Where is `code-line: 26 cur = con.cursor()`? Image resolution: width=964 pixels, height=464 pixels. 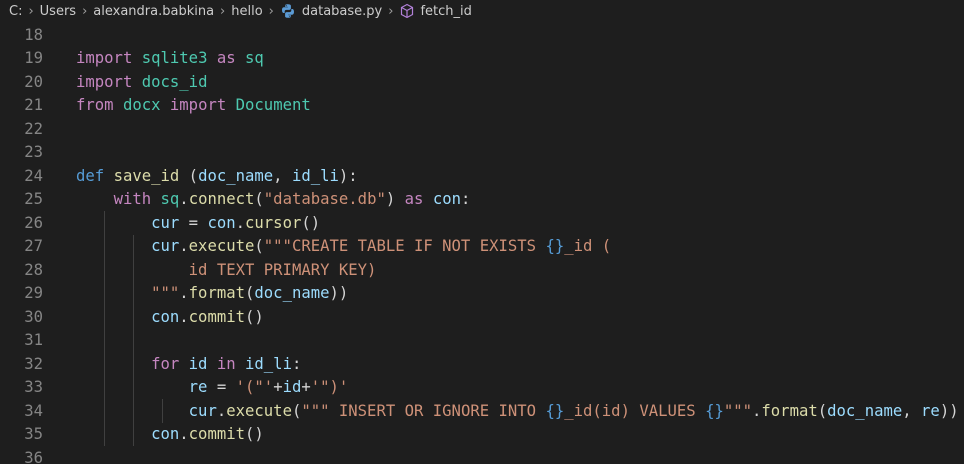
code-line: 26 cur = con.cursor() is located at coordinates (482, 223).